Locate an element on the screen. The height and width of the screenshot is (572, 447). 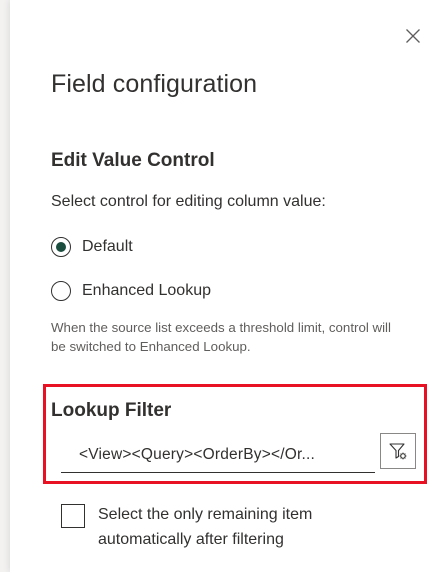
radio-option-default: Default is located at coordinates (92, 247).